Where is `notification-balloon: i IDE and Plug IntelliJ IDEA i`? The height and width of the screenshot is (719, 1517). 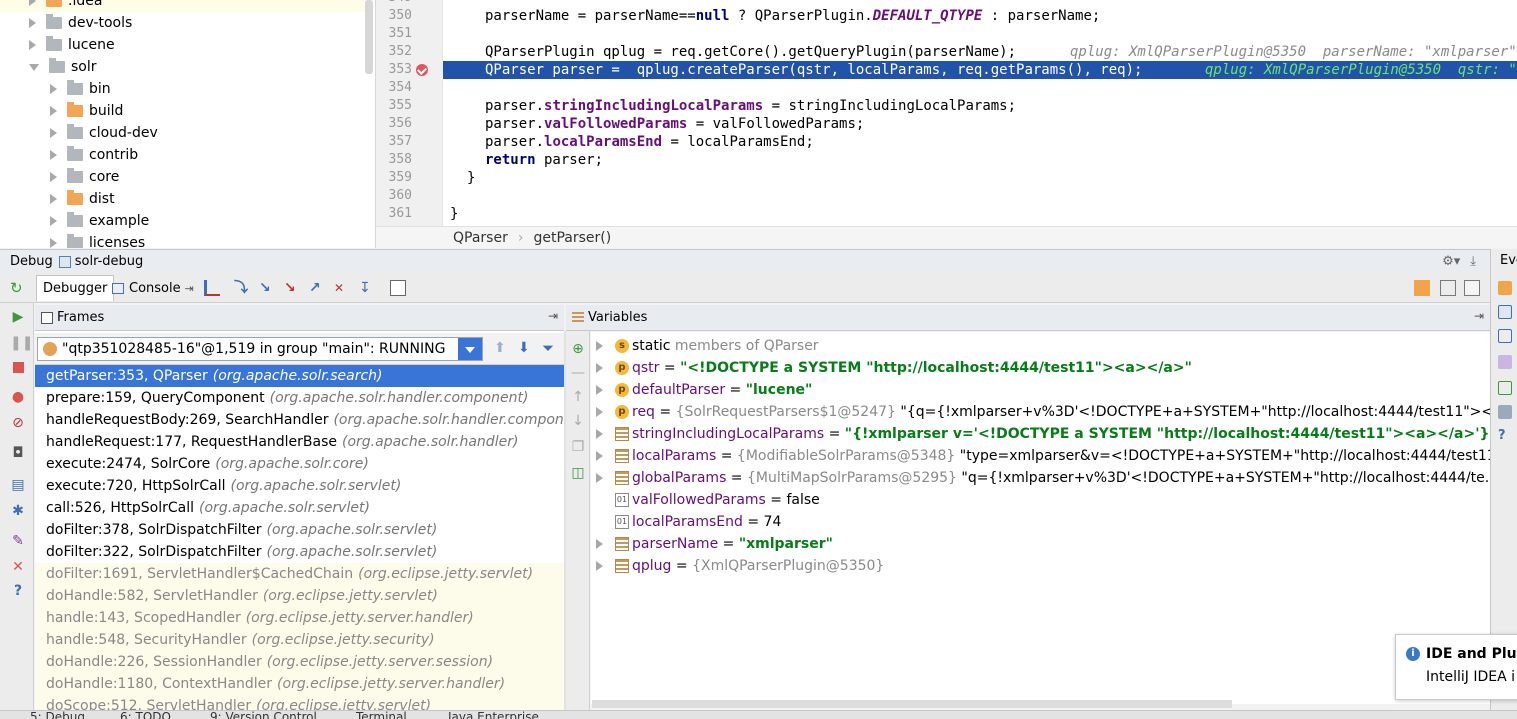 notification-balloon: i IDE and Plug IntelliJ IDEA i is located at coordinates (1456, 667).